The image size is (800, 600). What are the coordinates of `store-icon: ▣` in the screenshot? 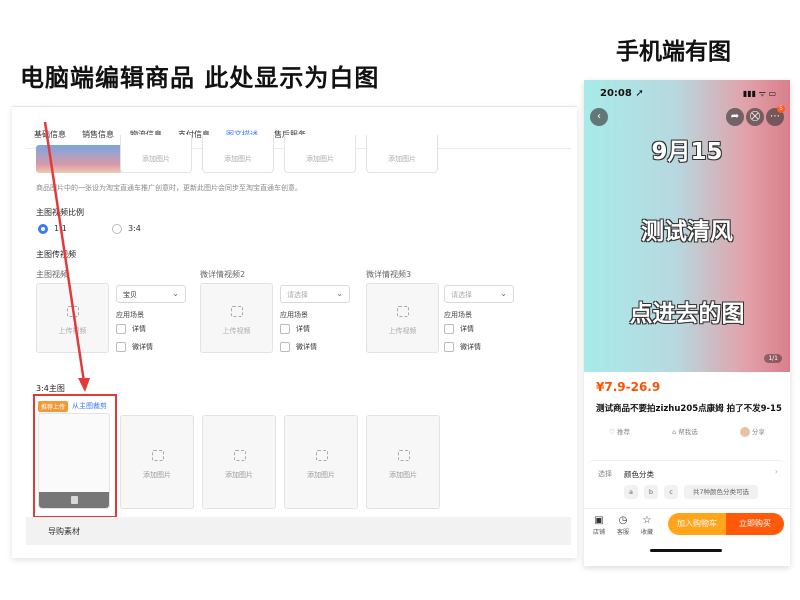 It's located at (599, 520).